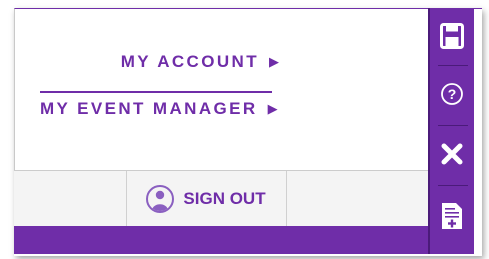  I want to click on help-button: ?, so click(452, 94).